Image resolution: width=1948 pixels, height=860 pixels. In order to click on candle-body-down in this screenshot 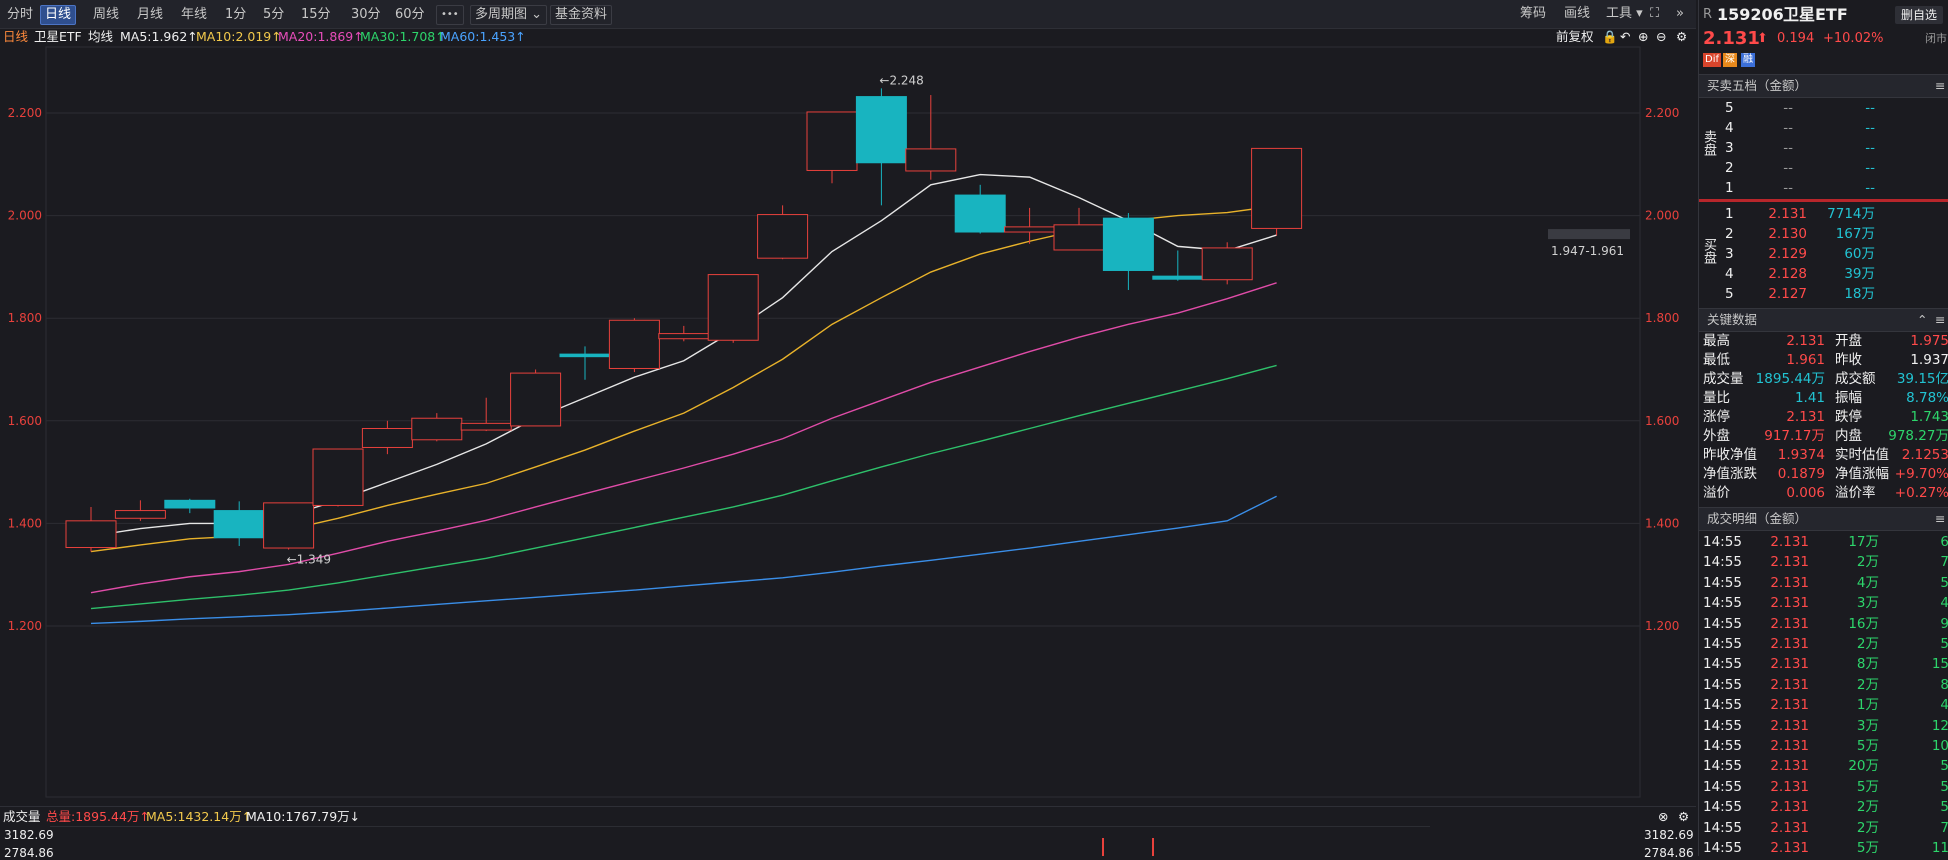, I will do `click(980, 213)`.